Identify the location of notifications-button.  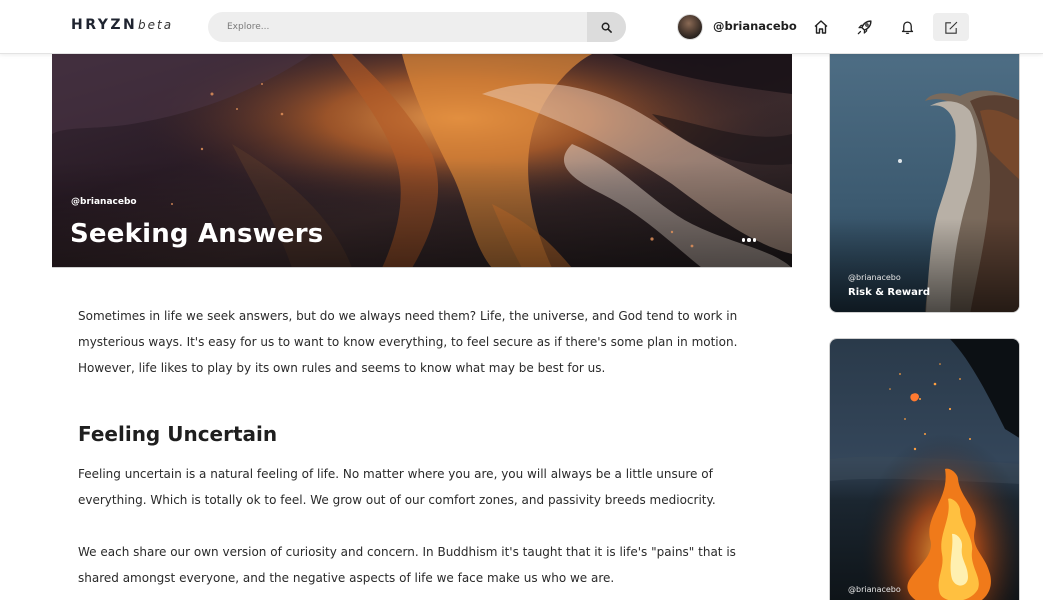
(907, 27).